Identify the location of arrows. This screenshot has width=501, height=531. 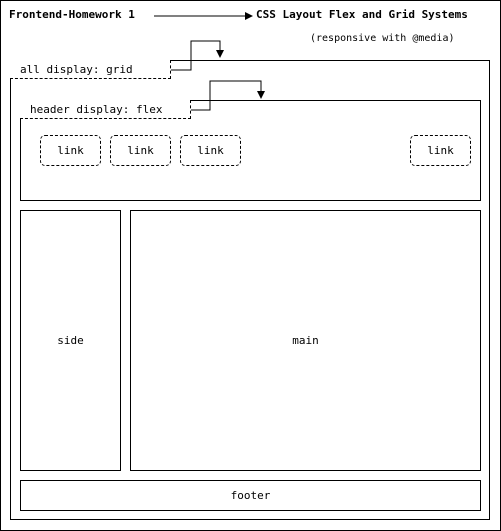
(209, 61).